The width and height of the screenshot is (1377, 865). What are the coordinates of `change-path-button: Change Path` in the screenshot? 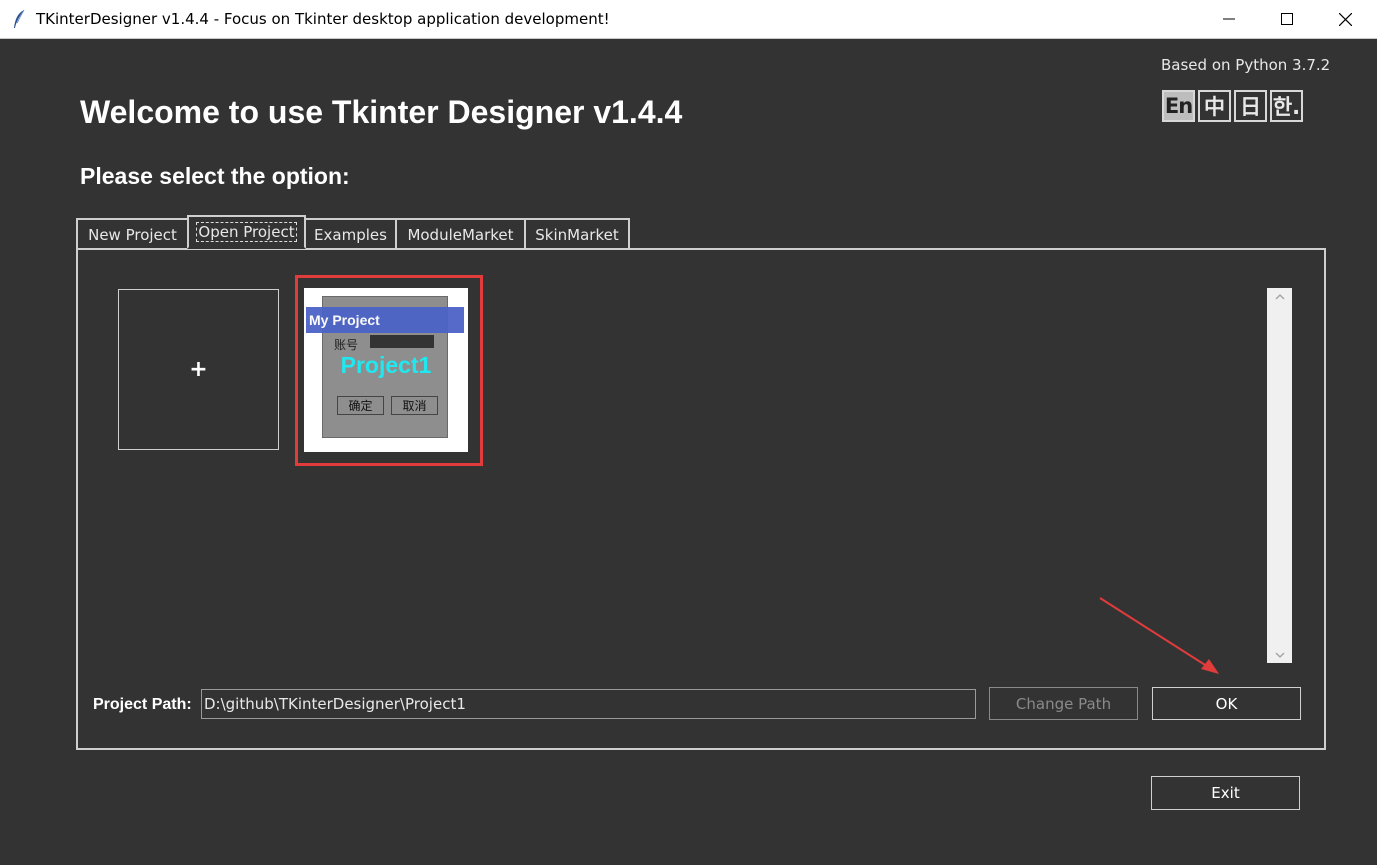 It's located at (1063, 703).